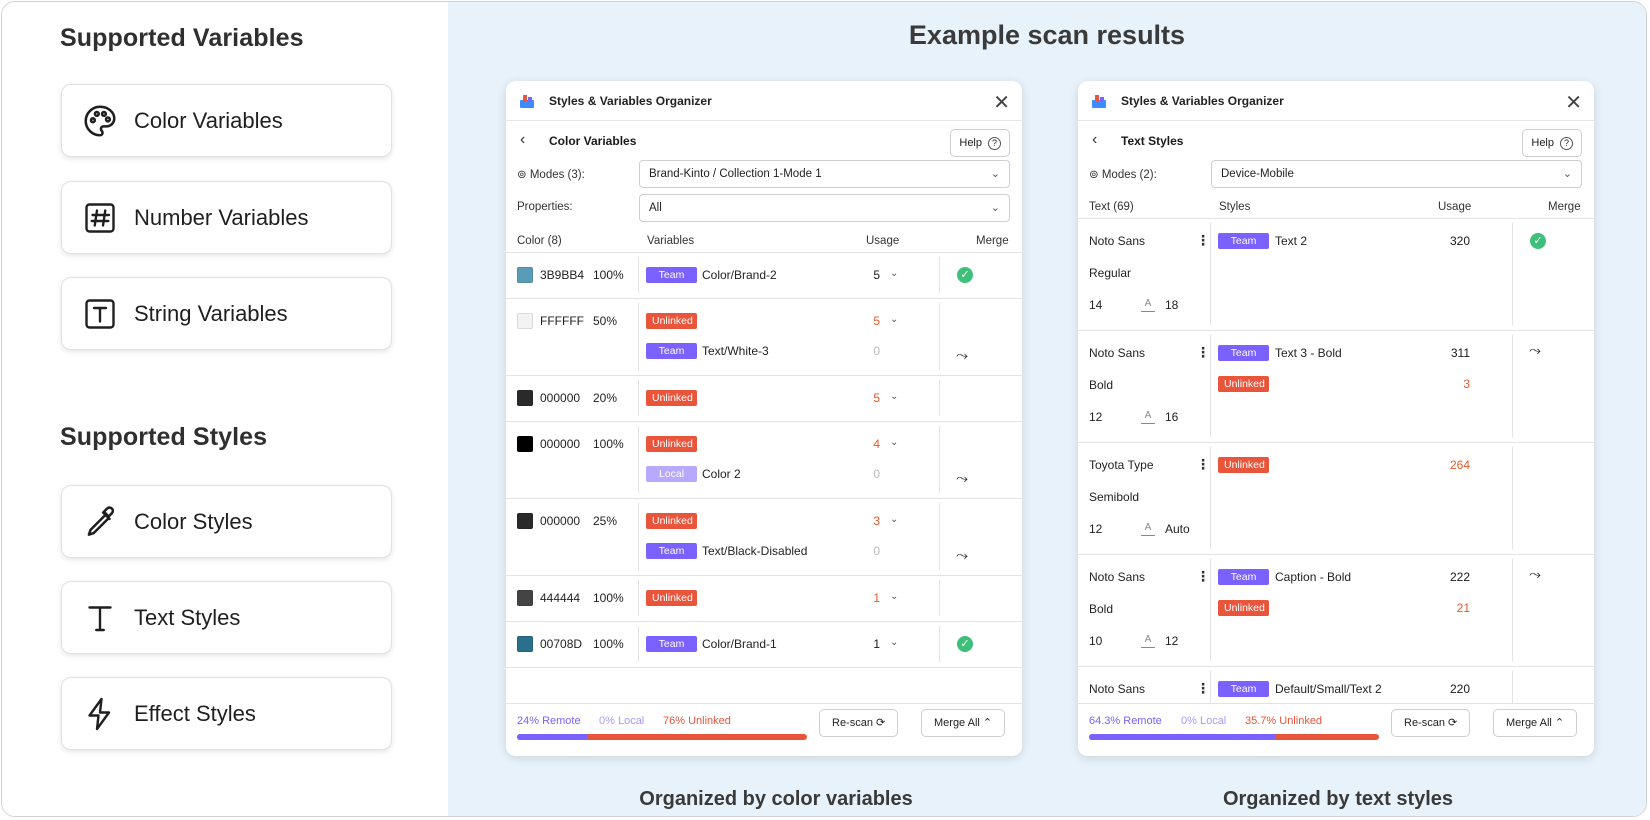 The image size is (1650, 820). I want to click on usage-count: 311, so click(1460, 353).